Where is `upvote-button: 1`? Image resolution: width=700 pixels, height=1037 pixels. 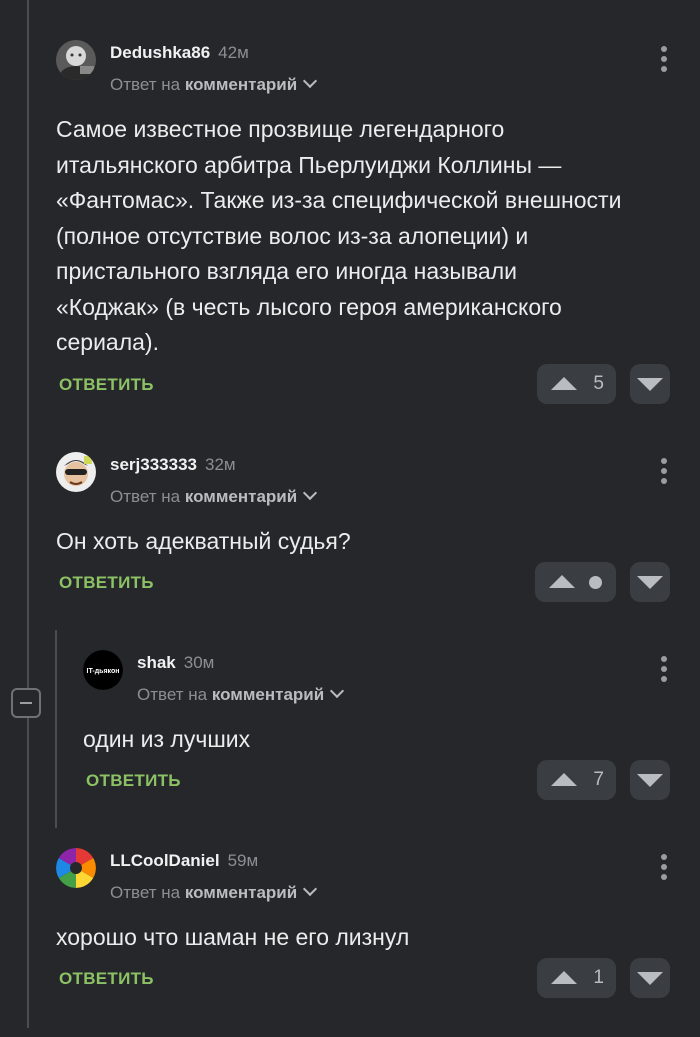 upvote-button: 1 is located at coordinates (576, 978).